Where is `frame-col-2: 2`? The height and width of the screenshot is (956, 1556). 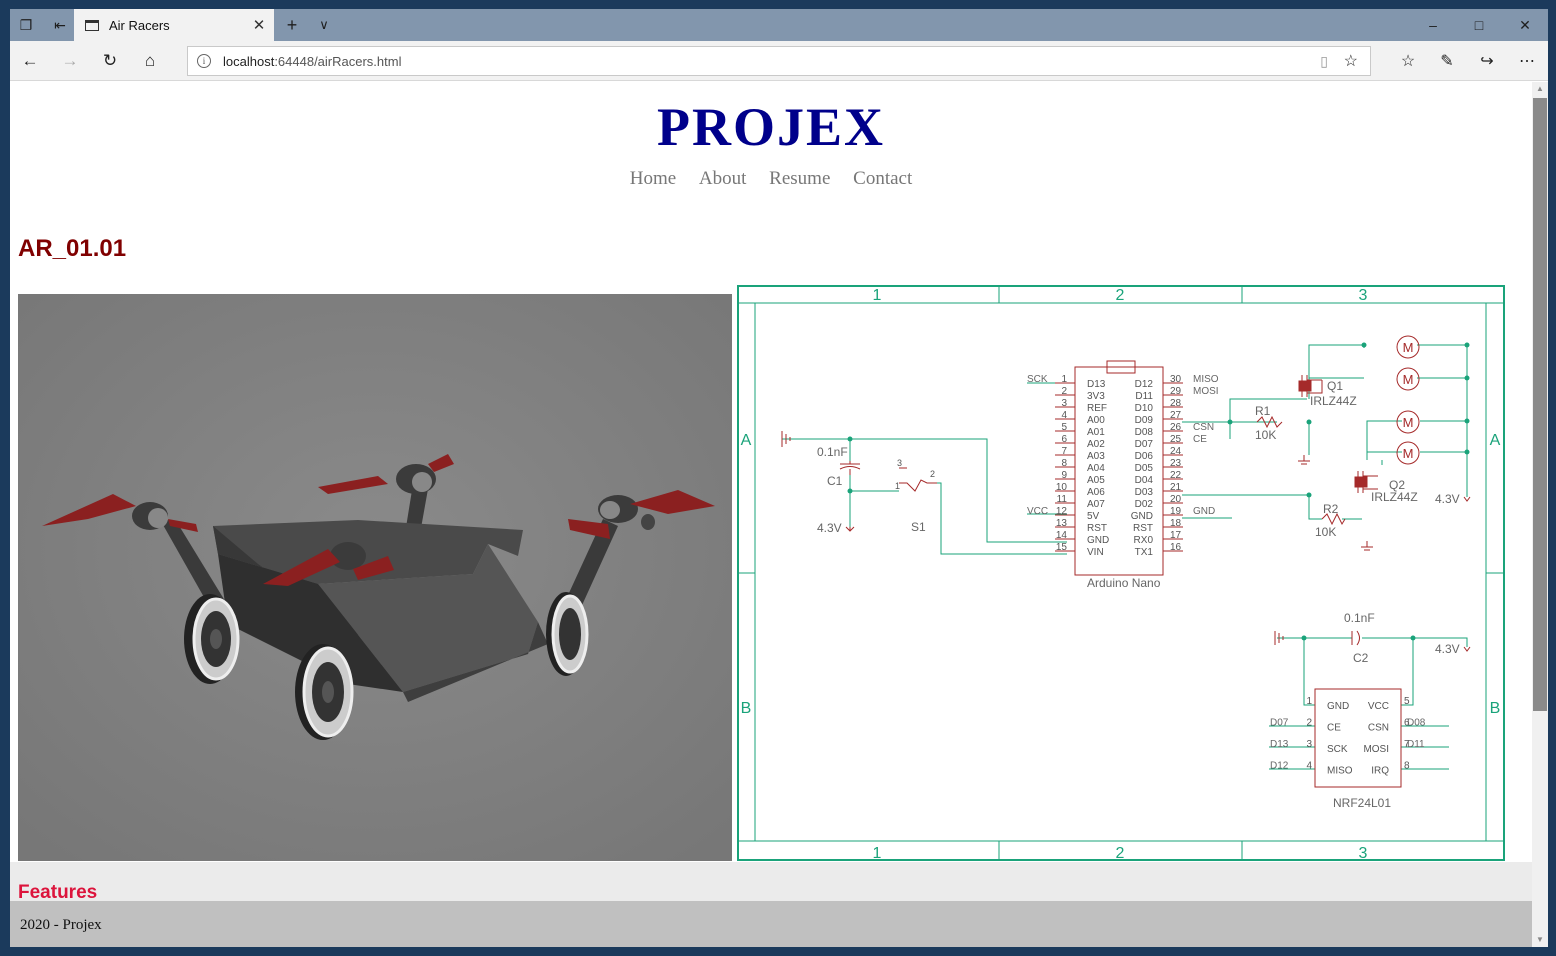
frame-col-2: 2 is located at coordinates (1120, 295).